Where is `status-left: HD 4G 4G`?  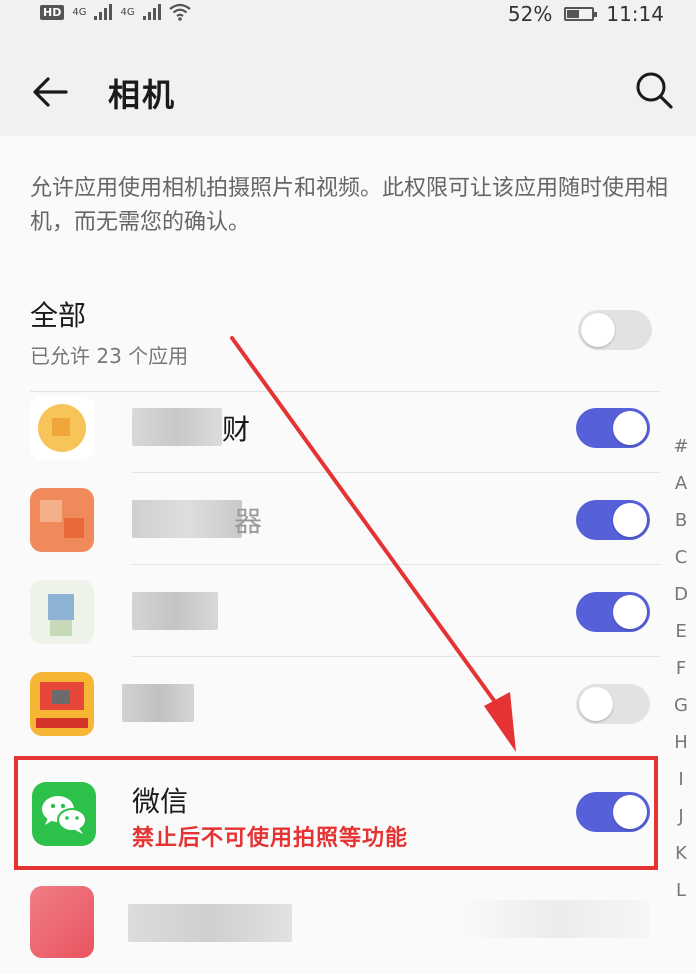 status-left: HD 4G 4G is located at coordinates (115, 12).